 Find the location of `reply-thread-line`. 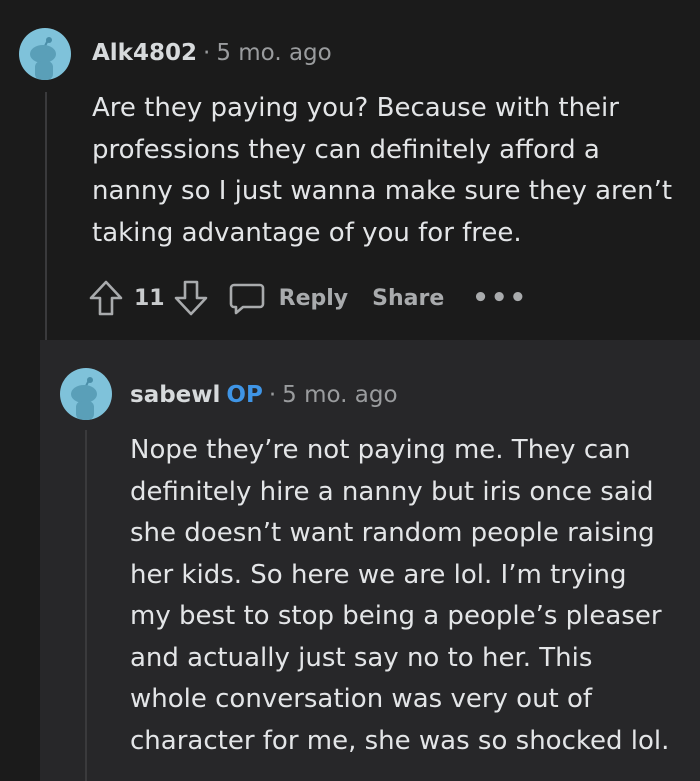

reply-thread-line is located at coordinates (86, 605).